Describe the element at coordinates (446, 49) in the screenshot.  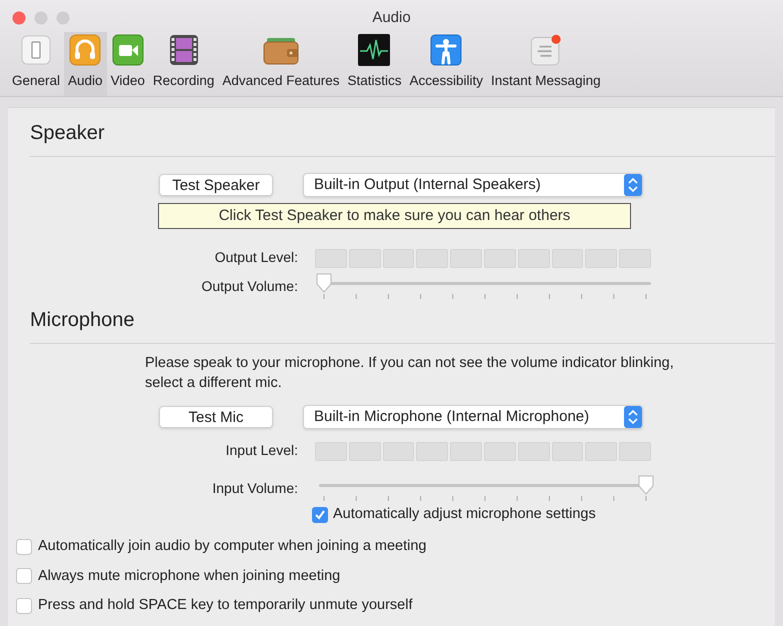
I see `accessibility-icon` at that location.